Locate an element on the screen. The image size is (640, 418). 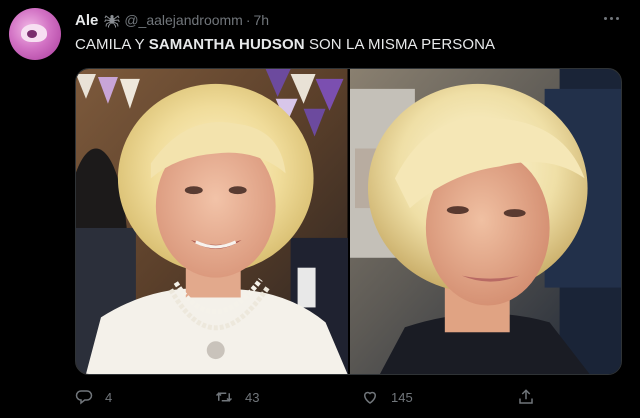
tweet-text-bold-part: SAMANTHA HUDSON is located at coordinates (226, 44).